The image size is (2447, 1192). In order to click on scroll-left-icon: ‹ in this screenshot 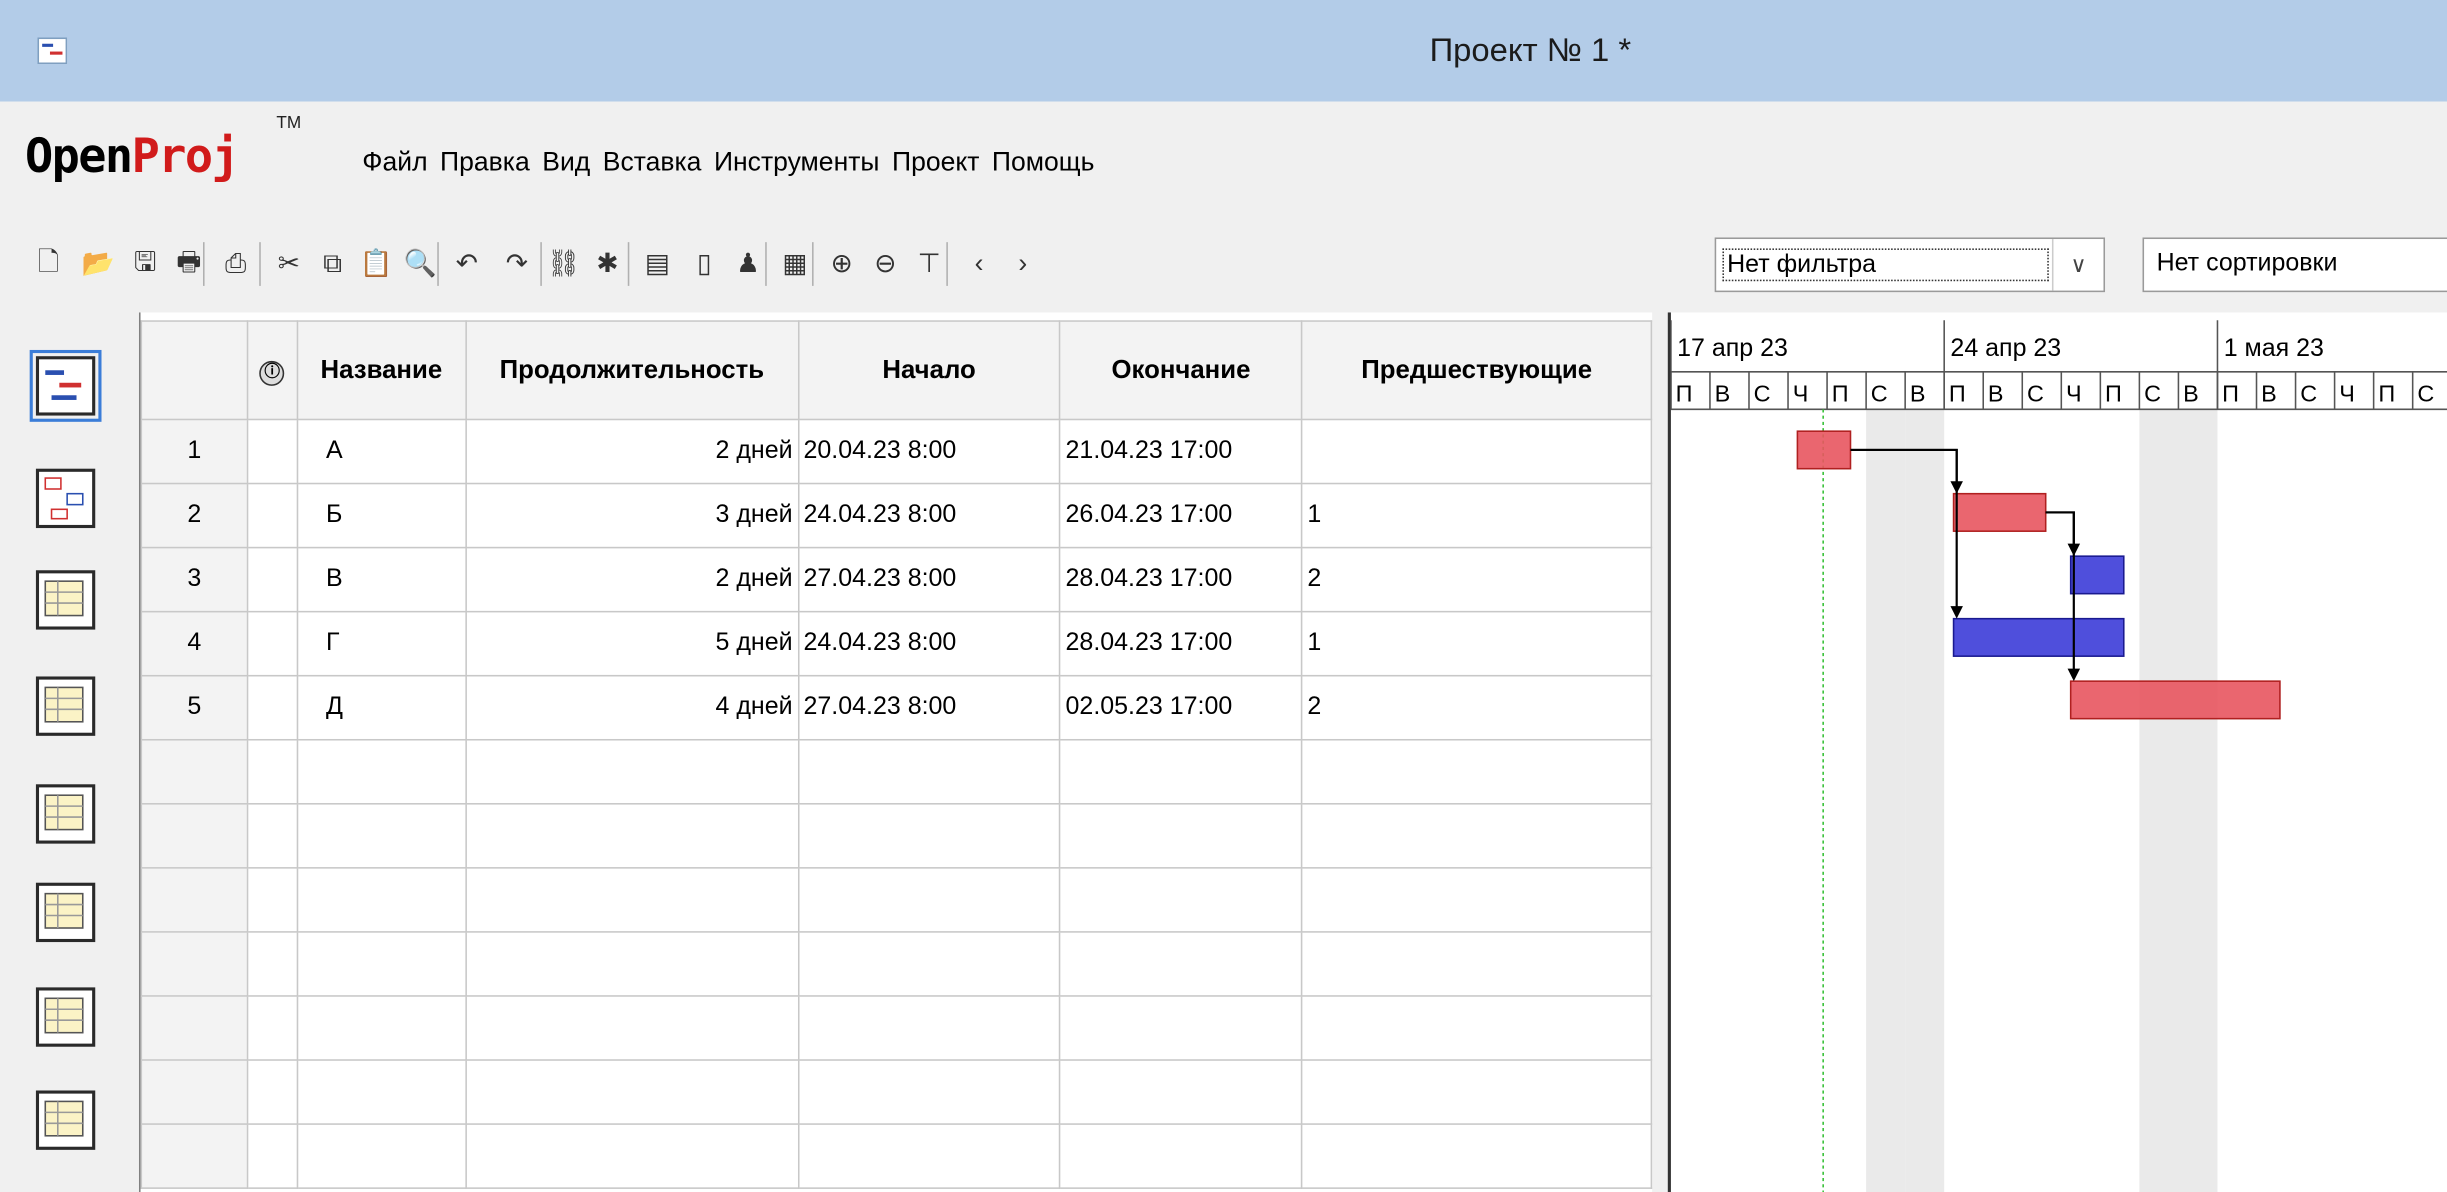, I will do `click(979, 263)`.